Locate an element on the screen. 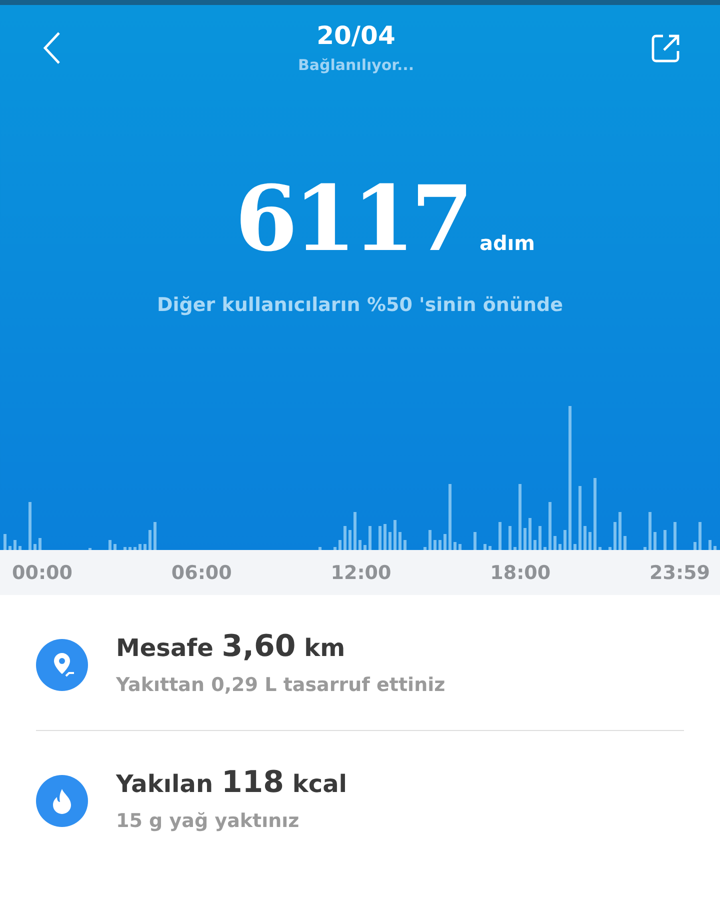 Image resolution: width=720 pixels, height=898 pixels. time-label: 12:00 is located at coordinates (361, 573).